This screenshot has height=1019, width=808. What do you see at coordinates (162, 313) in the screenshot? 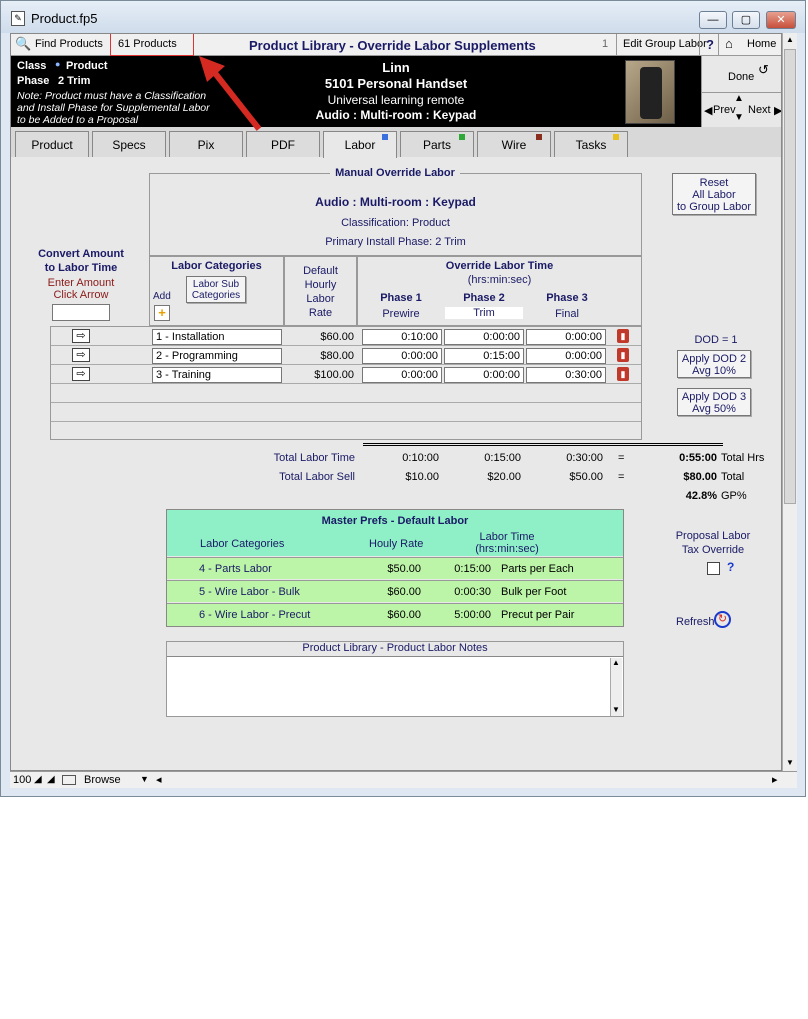
I see `add-category-icon: +` at bounding box center [162, 313].